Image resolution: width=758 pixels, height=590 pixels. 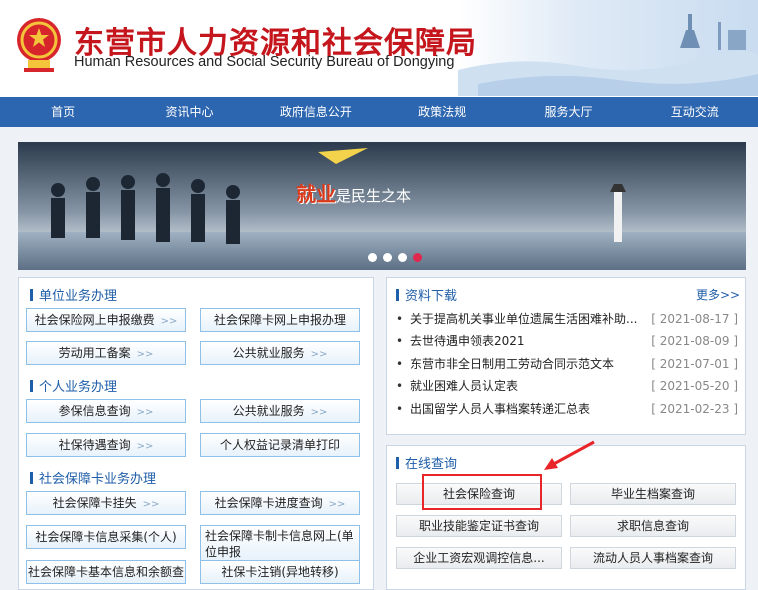 I want to click on main-navigation: 首页 资讯中心 政府信息公开 政策法规 服务大厅 互动交流, so click(x=379, y=112).